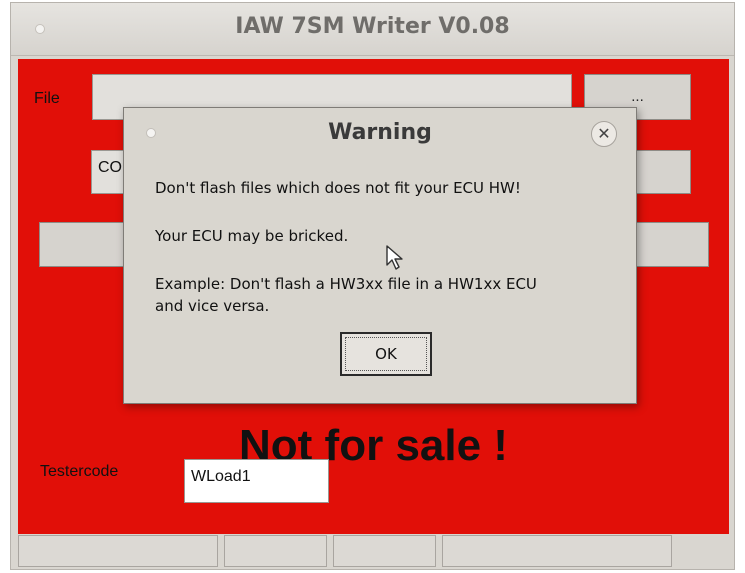 The width and height of the screenshot is (745, 573). What do you see at coordinates (372, 26) in the screenshot?
I see `window-title: IAW 7SM Writer V0.08` at bounding box center [372, 26].